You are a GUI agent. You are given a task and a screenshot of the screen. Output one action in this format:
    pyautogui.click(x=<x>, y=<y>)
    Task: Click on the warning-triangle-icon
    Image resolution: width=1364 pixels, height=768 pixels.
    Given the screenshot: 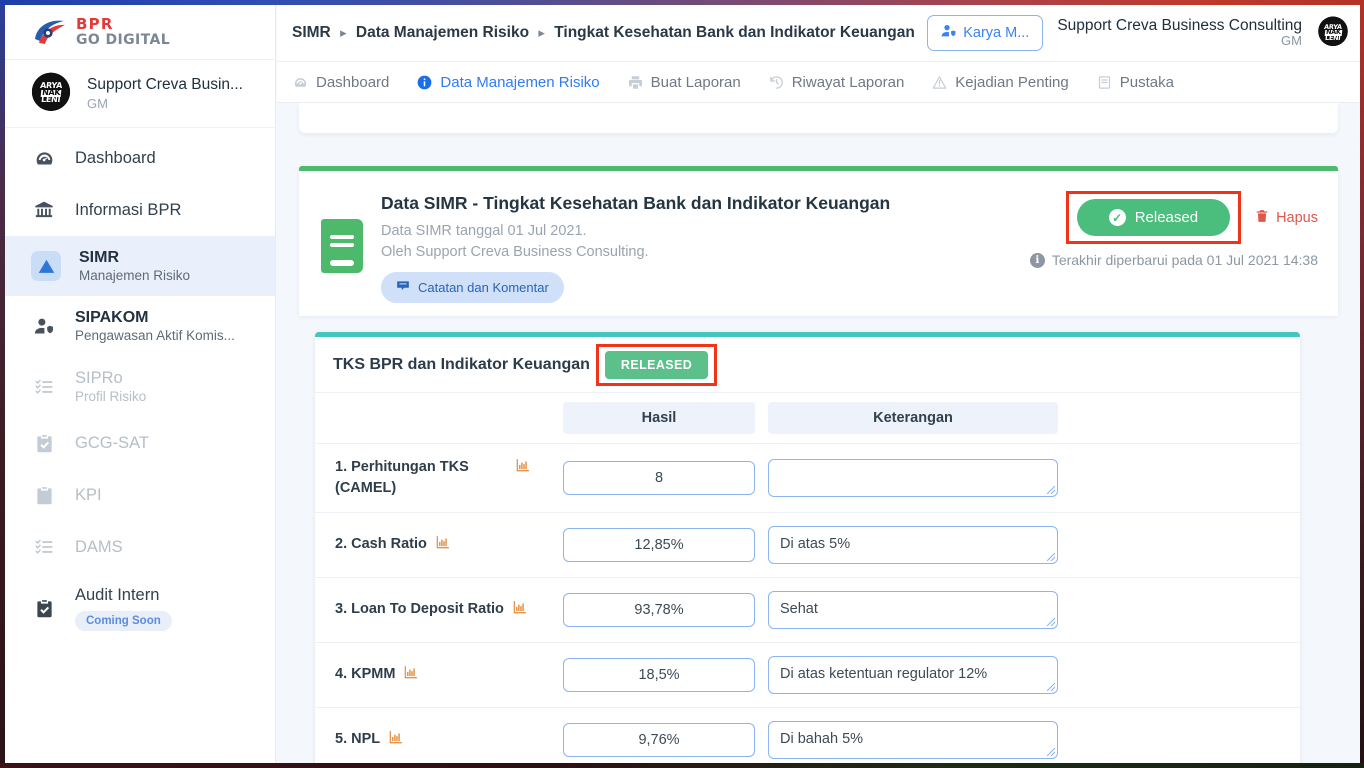 What is the action you would take?
    pyautogui.click(x=939, y=82)
    